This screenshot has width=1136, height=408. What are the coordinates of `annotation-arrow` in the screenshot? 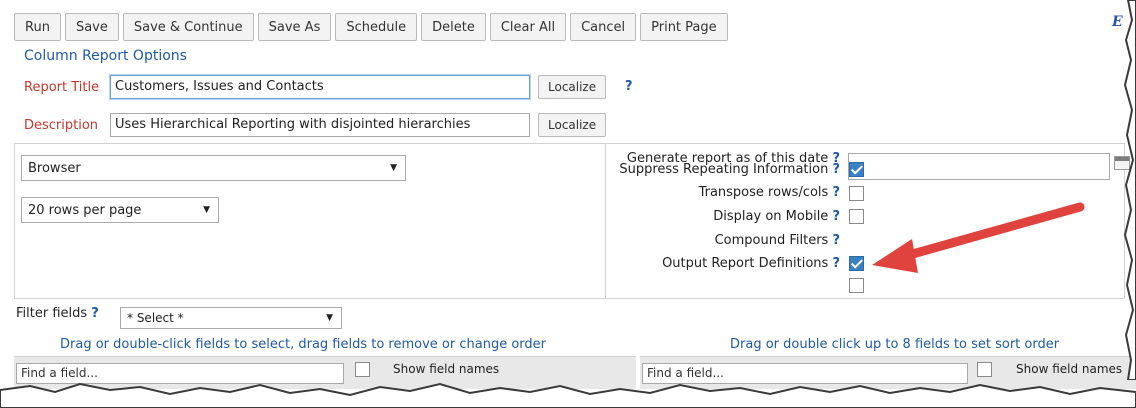 It's located at (978, 237).